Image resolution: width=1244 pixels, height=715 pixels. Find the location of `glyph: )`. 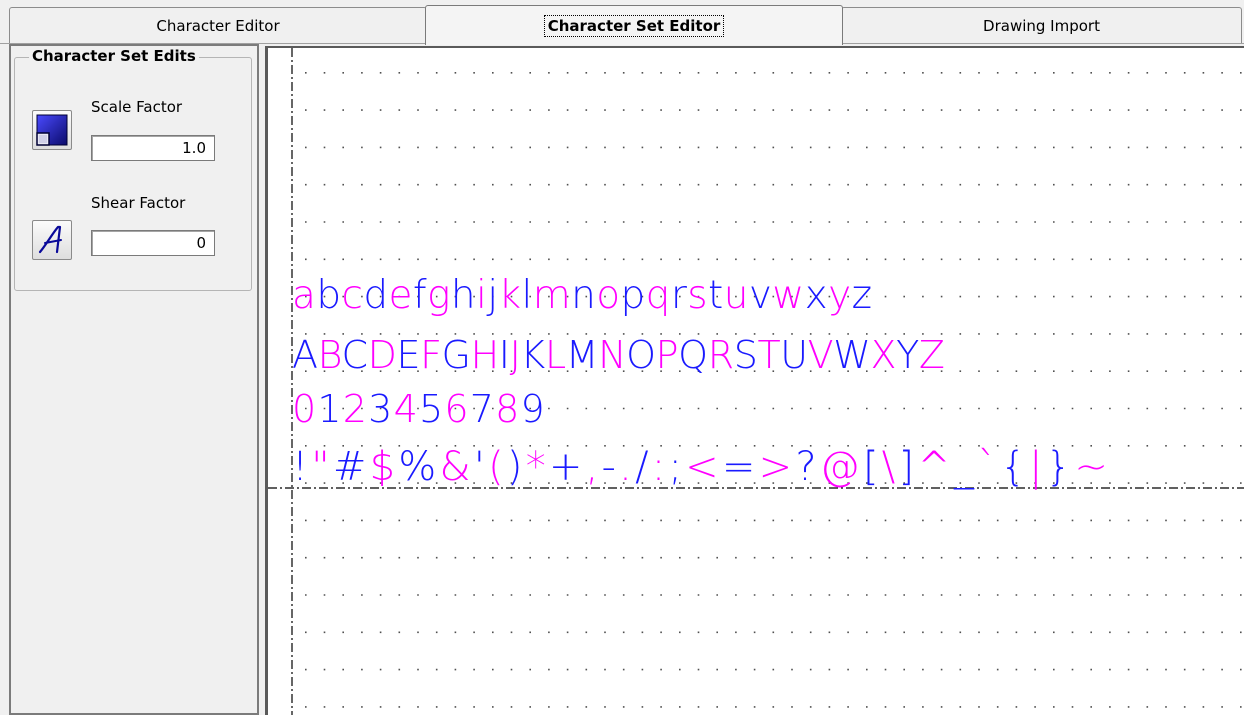

glyph: ) is located at coordinates (516, 467).